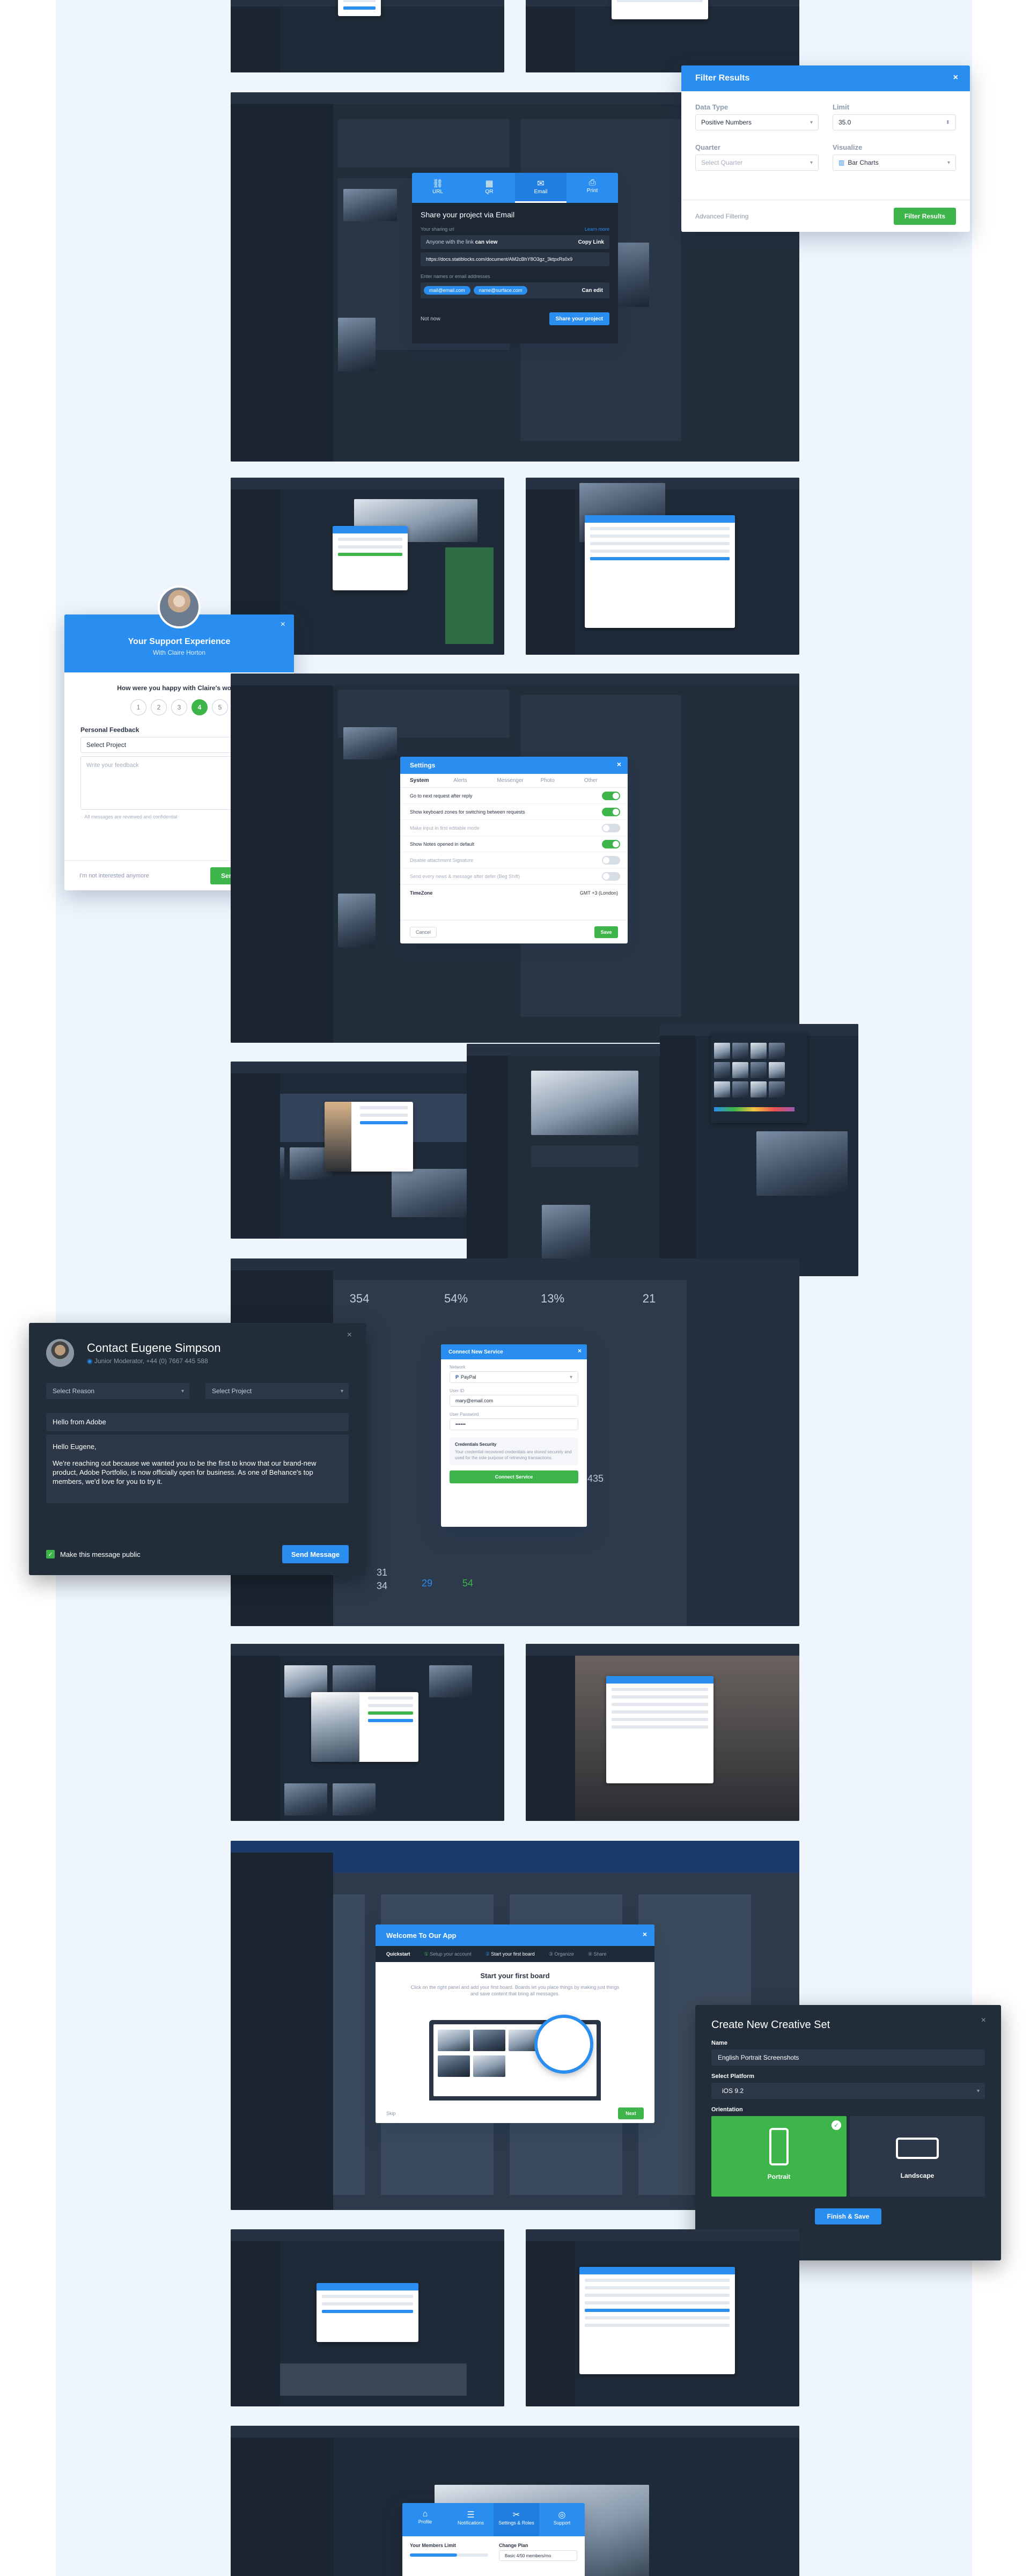 Image resolution: width=1030 pixels, height=2576 pixels. What do you see at coordinates (925, 216) in the screenshot?
I see `filter-results-button: Filter Results` at bounding box center [925, 216].